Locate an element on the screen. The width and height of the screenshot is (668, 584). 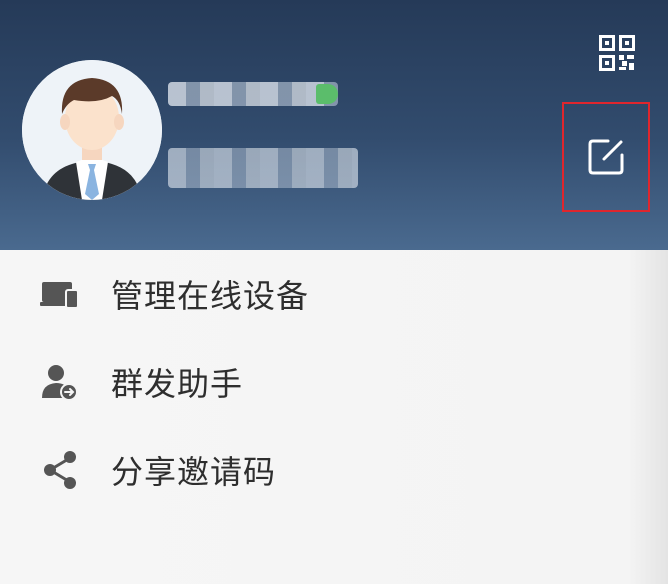
menu-item-label: 群发助手 is located at coordinates (177, 384).